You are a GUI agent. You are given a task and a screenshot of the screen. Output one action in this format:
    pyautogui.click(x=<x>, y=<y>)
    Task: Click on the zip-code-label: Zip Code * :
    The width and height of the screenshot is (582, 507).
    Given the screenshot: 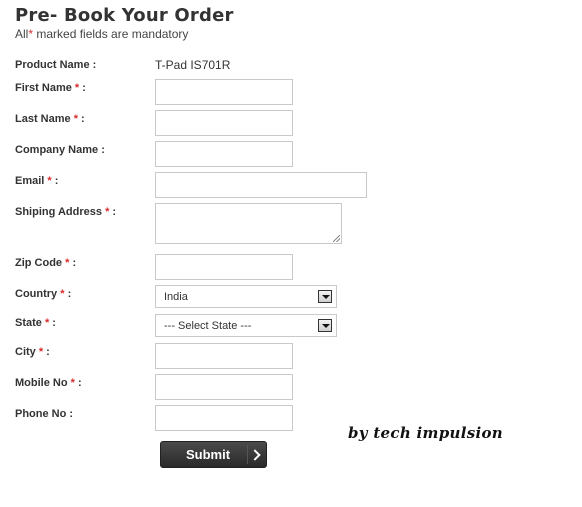 What is the action you would take?
    pyautogui.click(x=45, y=263)
    